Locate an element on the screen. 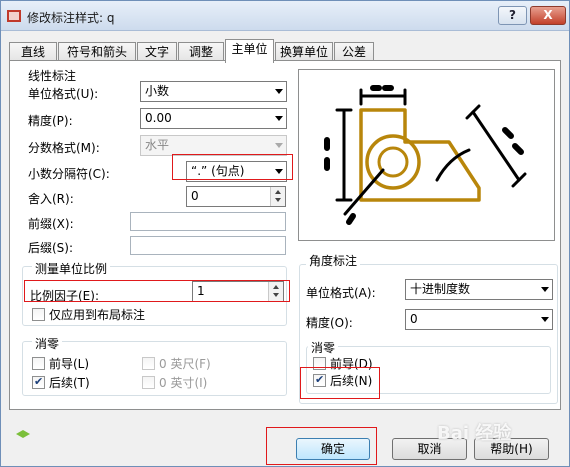 Image resolution: width=570 pixels, height=467 pixels. trailing-zero-checkbox: 后续(T) is located at coordinates (61, 382).